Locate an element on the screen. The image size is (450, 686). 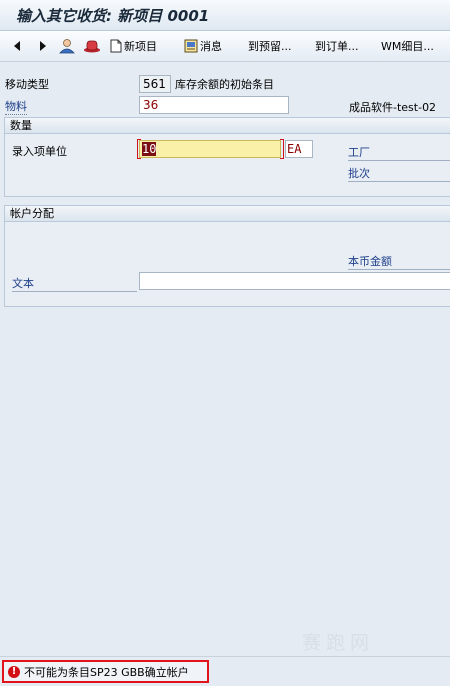
status-message: ! 不可能为条目SP23 GBB确立帐户 is located at coordinates (105, 671).